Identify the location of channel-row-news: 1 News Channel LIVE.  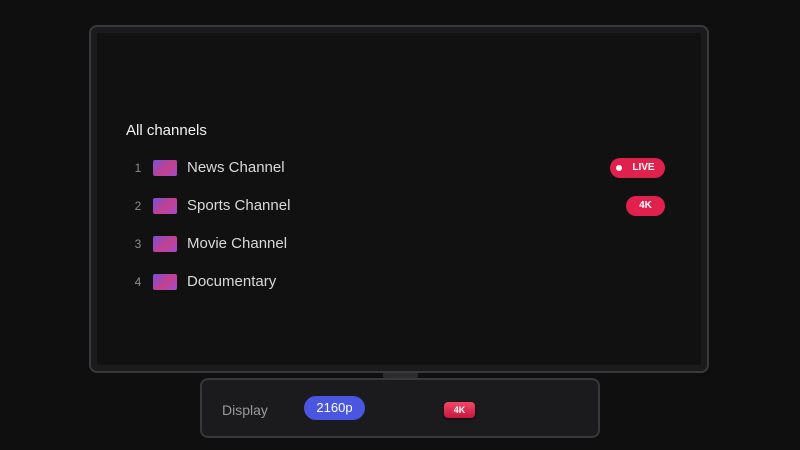
(398, 168).